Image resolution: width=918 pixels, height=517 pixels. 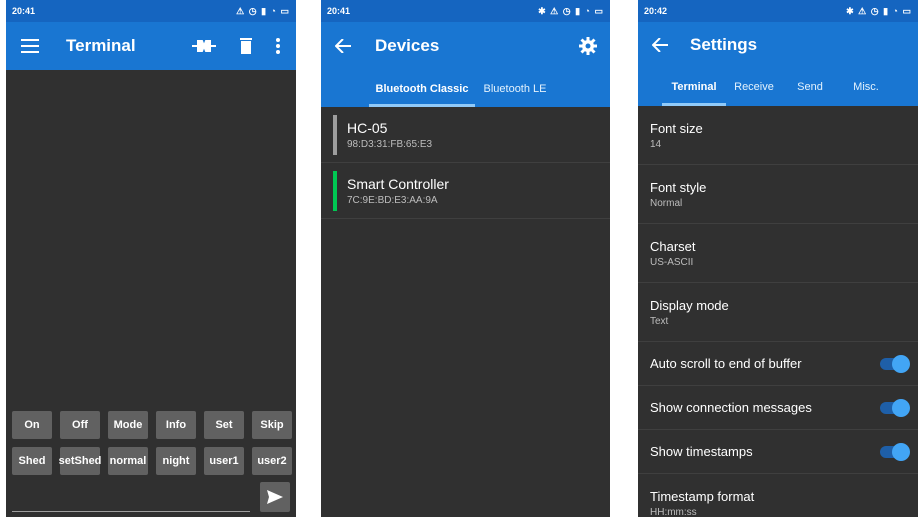 I want to click on setting-label: Charset, so click(x=673, y=246).